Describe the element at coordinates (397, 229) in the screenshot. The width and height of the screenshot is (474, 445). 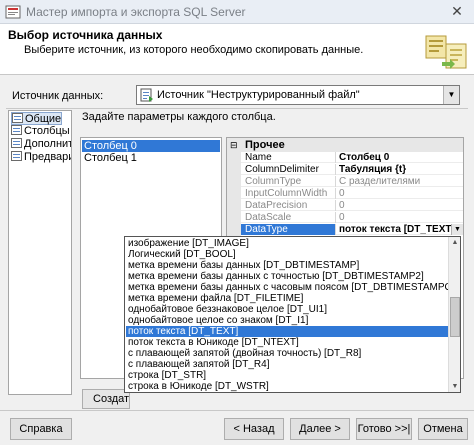
I see `datatype-value: поток текста [DT_TEXT]` at that location.